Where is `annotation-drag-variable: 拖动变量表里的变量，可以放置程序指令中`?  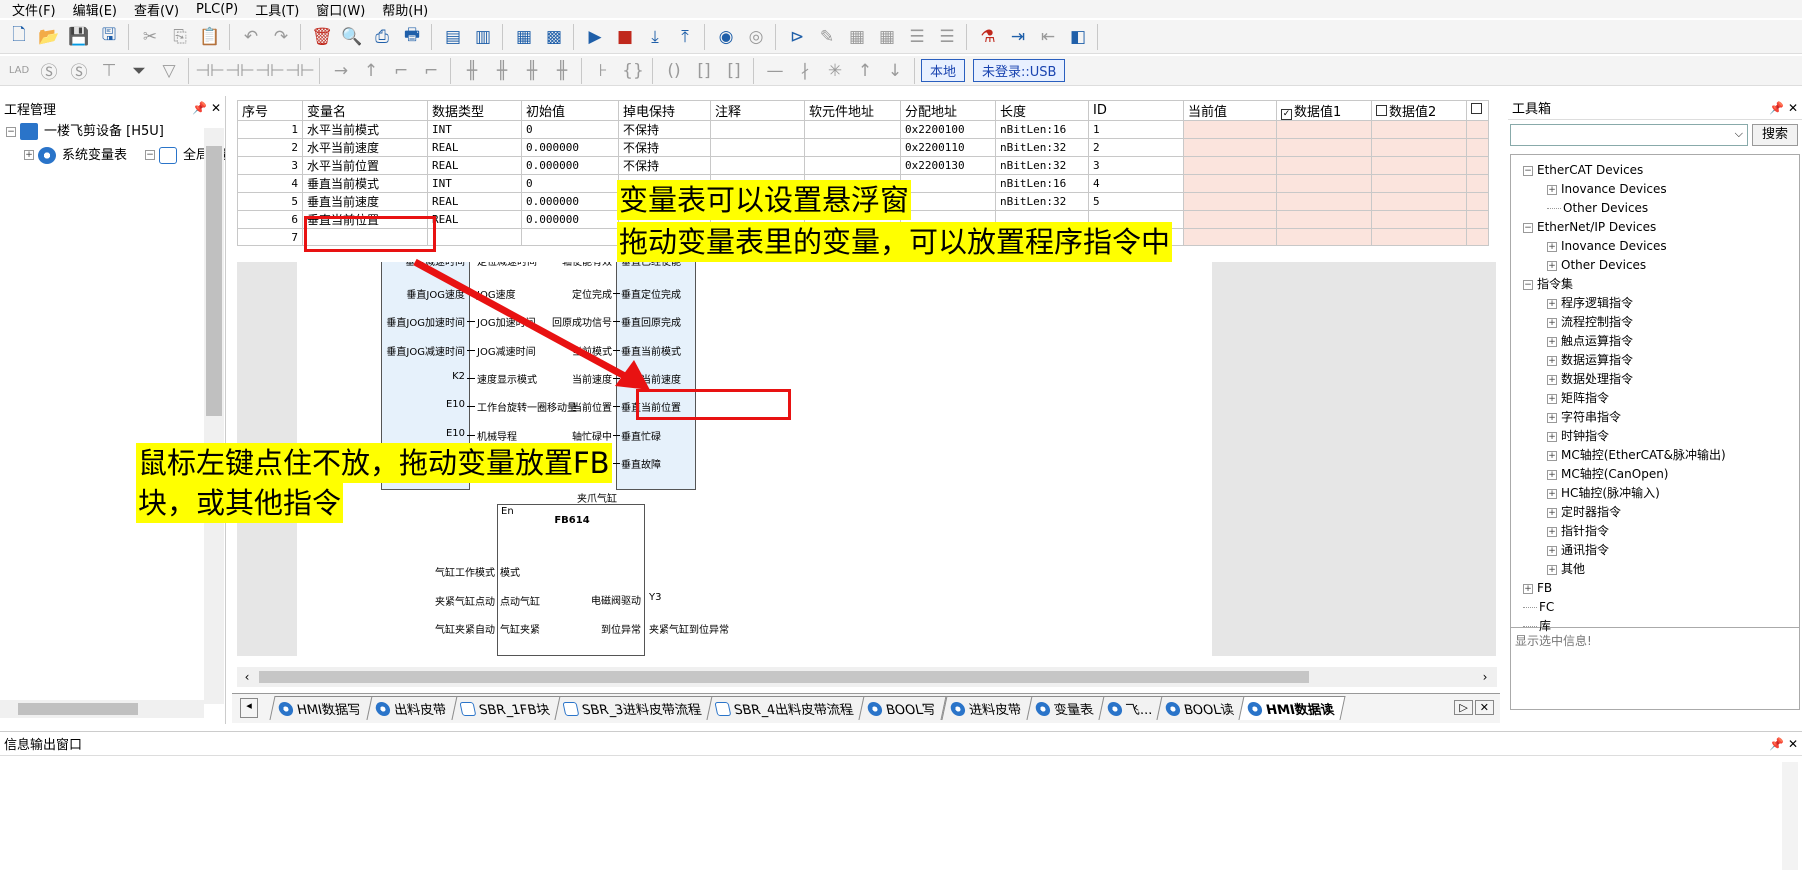
annotation-drag-variable: 拖动变量表里的变量，可以放置程序指令中 is located at coordinates (895, 242).